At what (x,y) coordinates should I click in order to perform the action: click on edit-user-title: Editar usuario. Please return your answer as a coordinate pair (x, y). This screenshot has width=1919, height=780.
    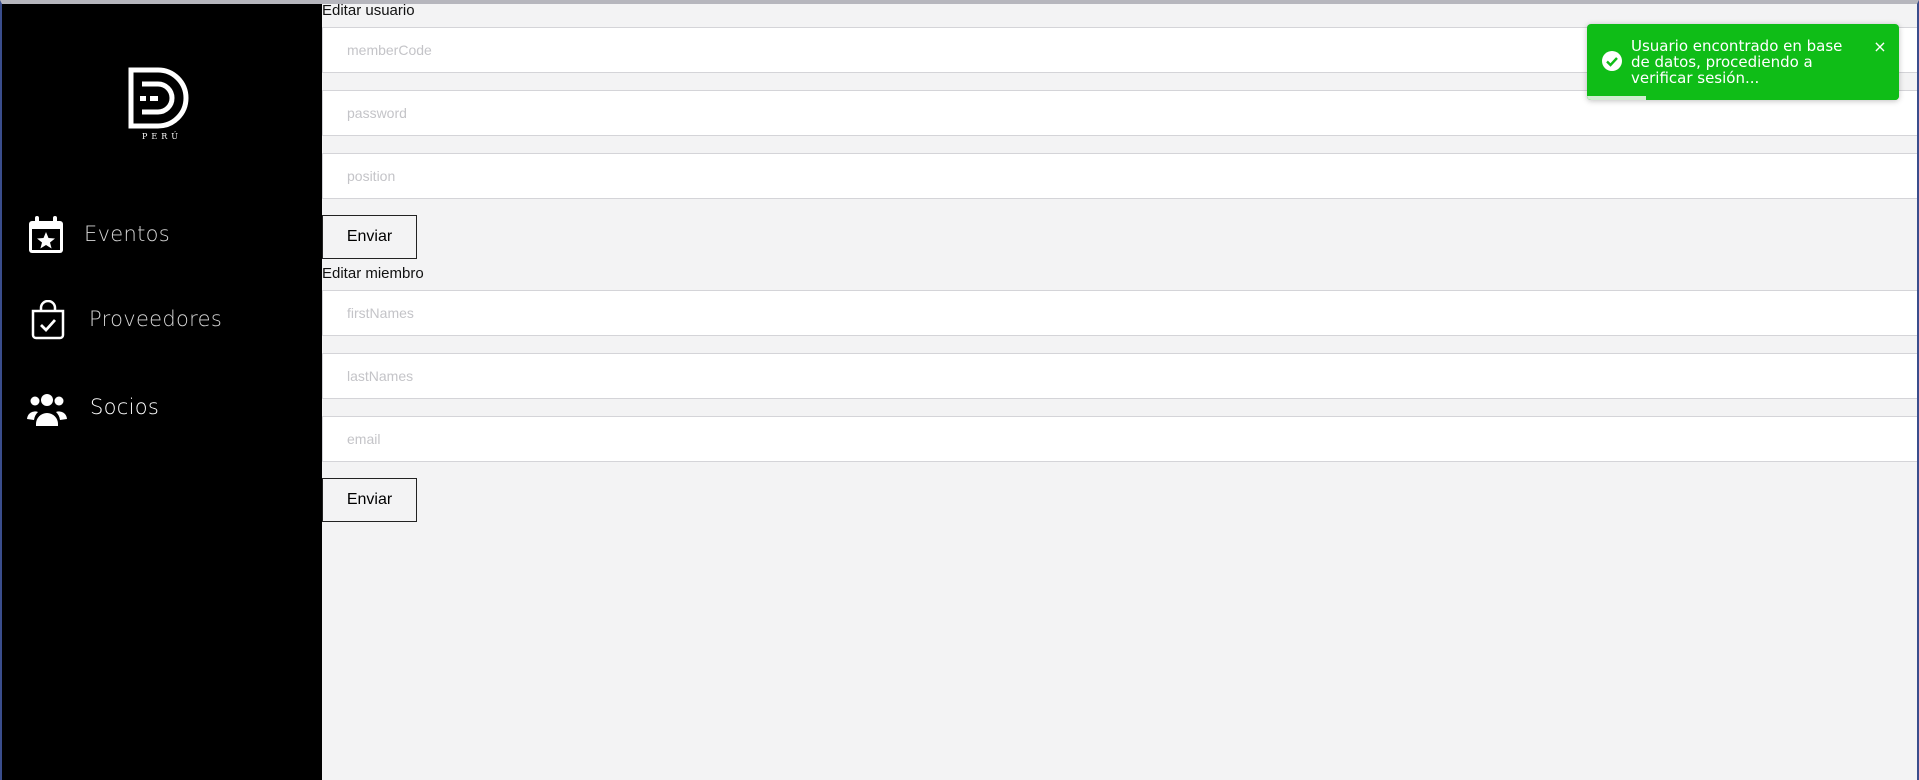
    Looking at the image, I should click on (368, 10).